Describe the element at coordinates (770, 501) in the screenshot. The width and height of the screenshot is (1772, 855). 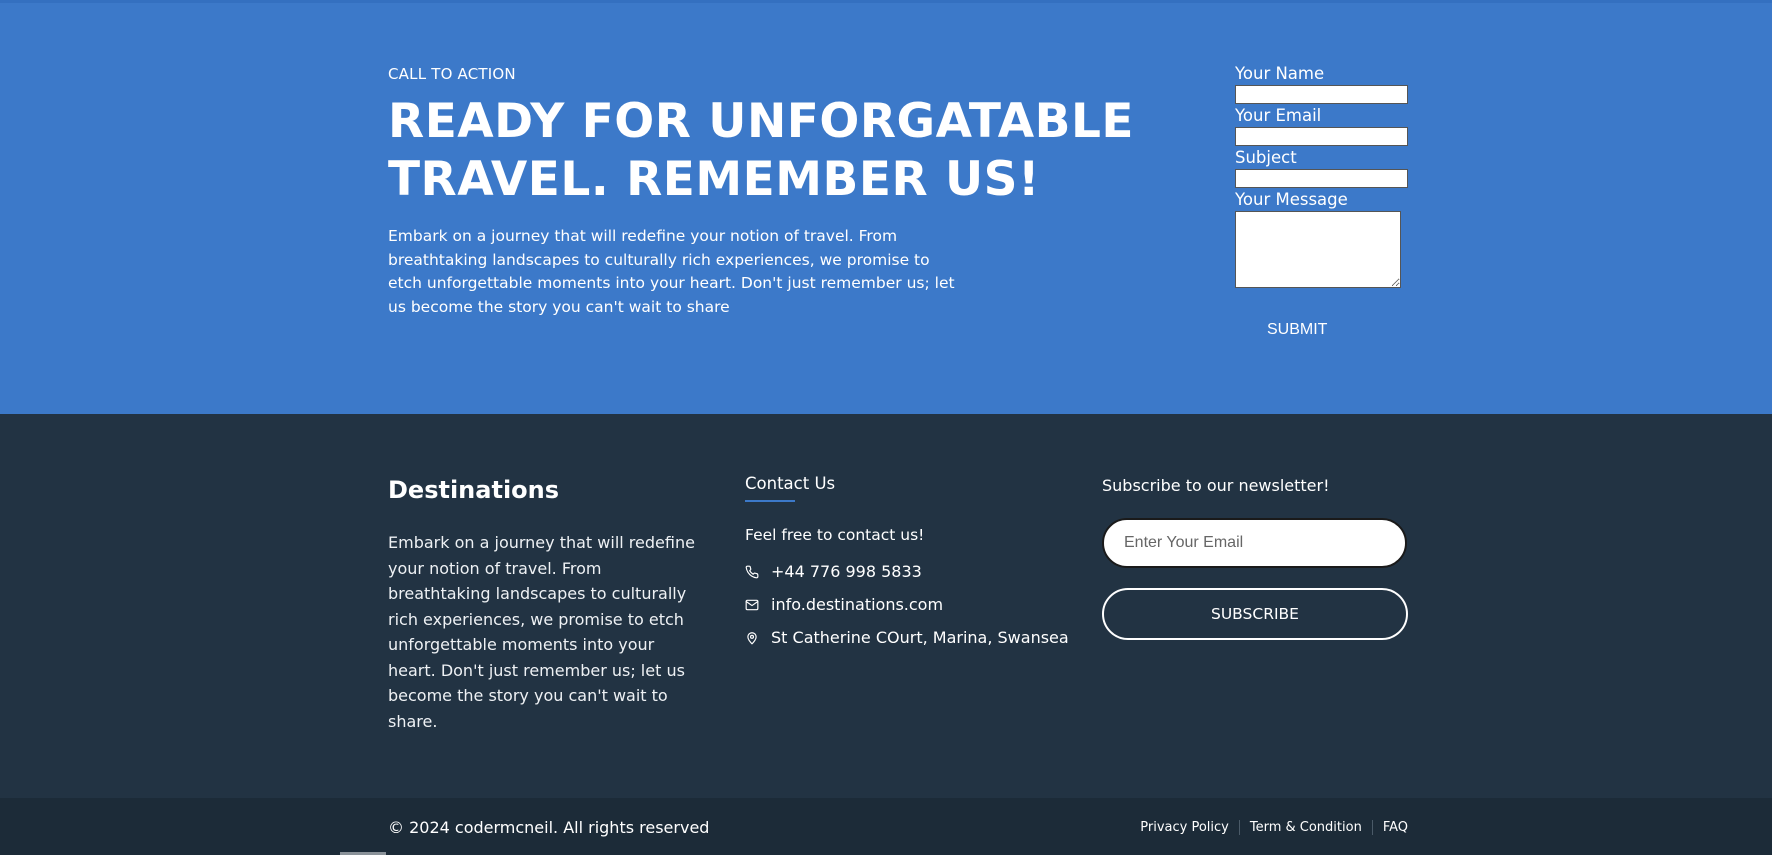
I see `contact-title-underline` at that location.